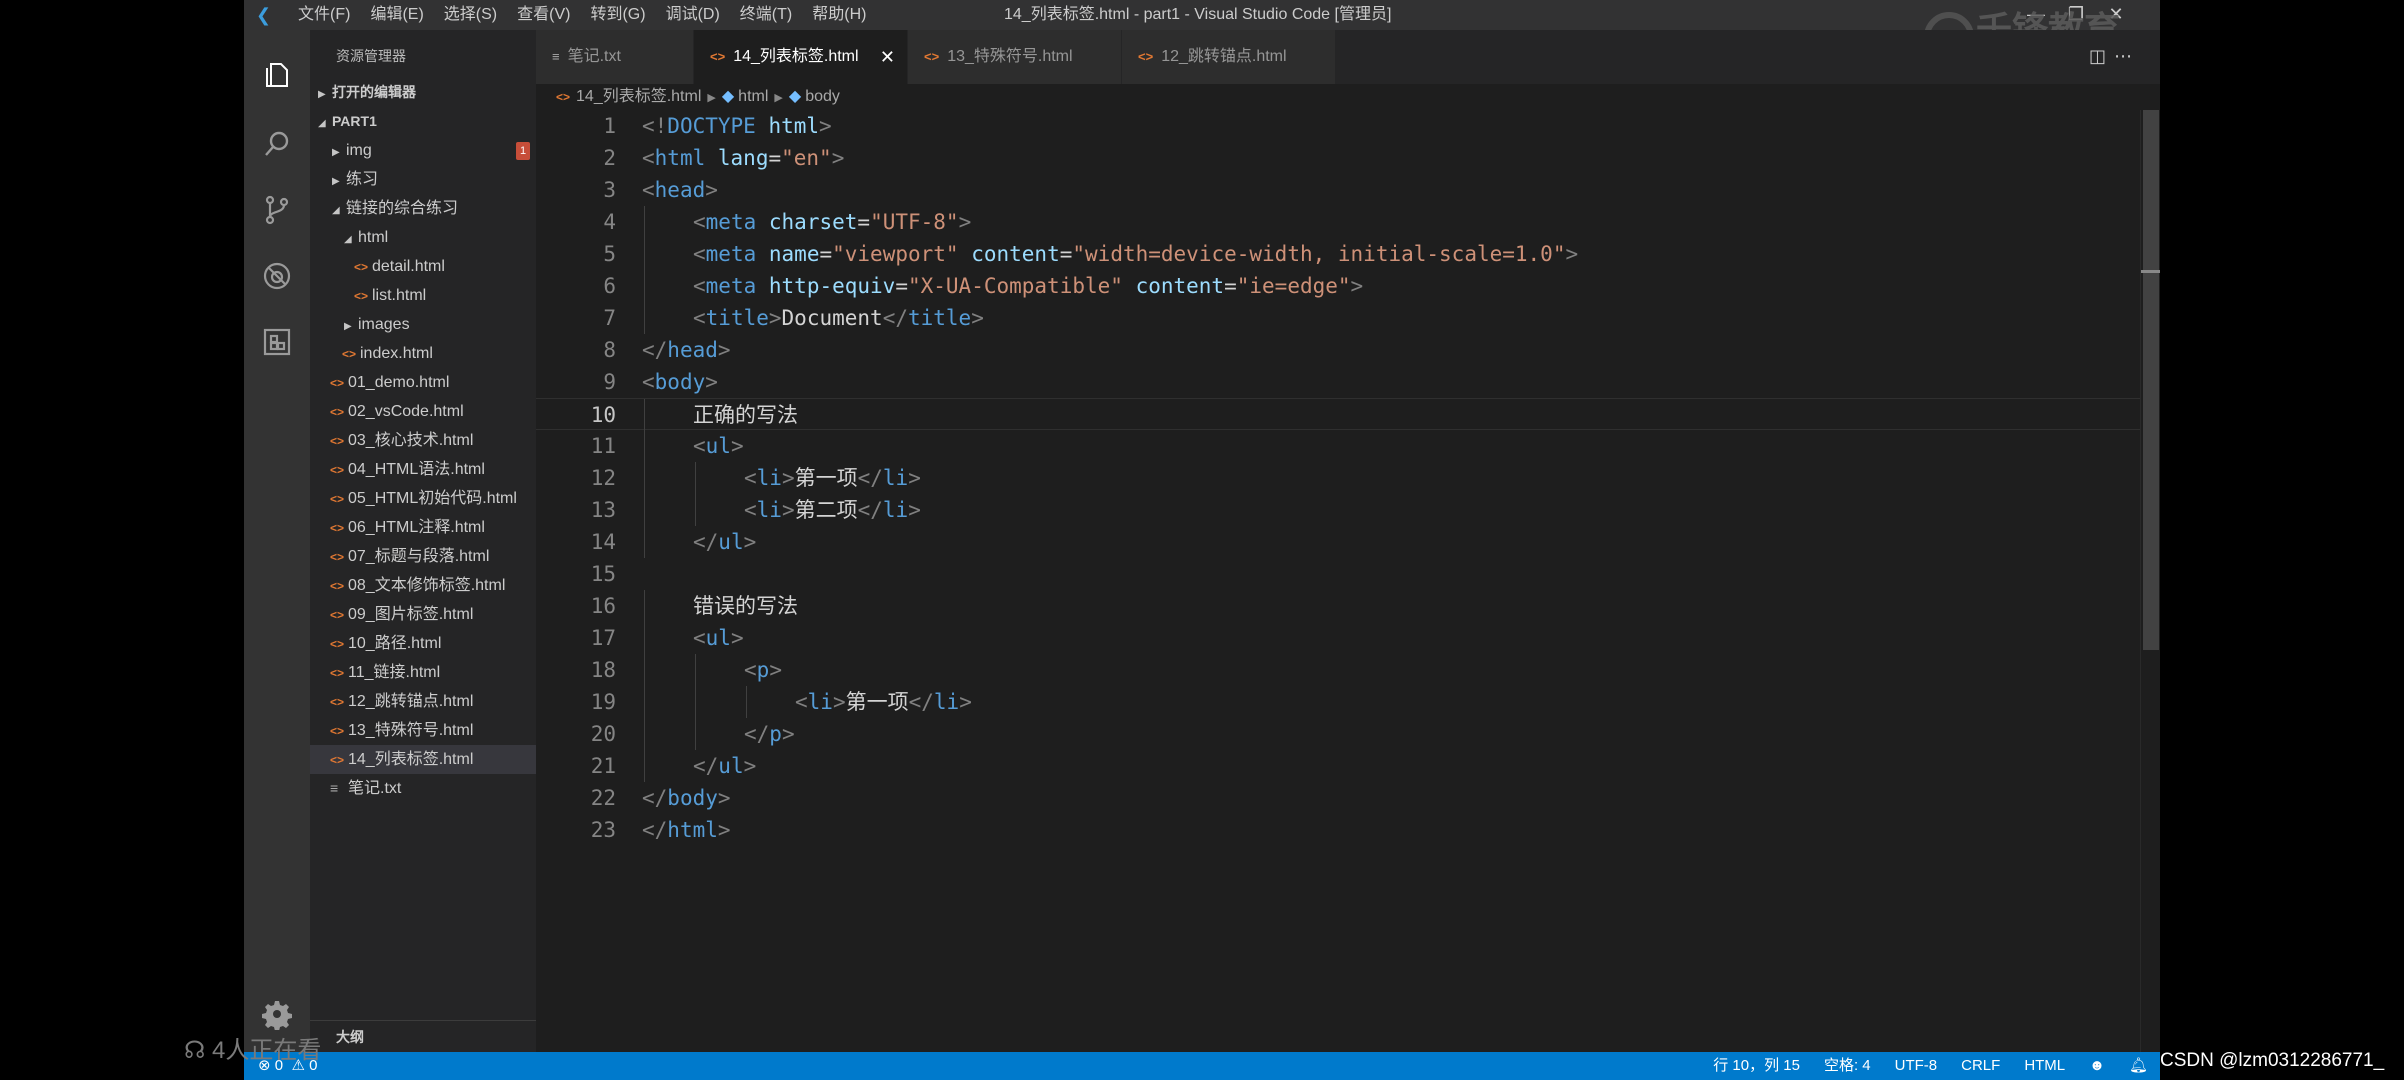 This screenshot has height=1080, width=2404. I want to click on code-token: 错误的写法, so click(745, 606).